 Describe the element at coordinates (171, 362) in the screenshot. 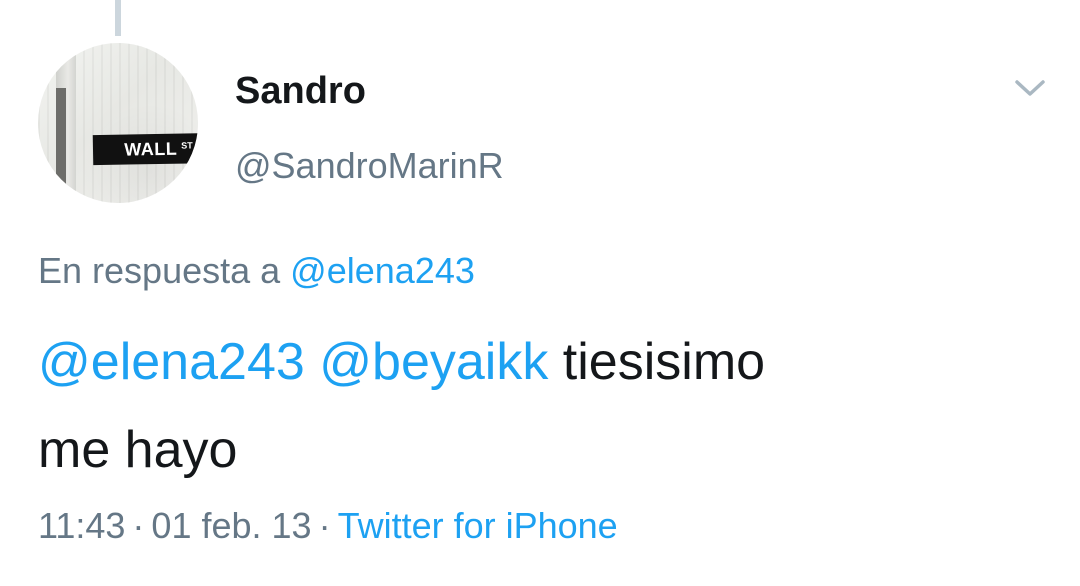

I see `mention-link: @elena243` at that location.